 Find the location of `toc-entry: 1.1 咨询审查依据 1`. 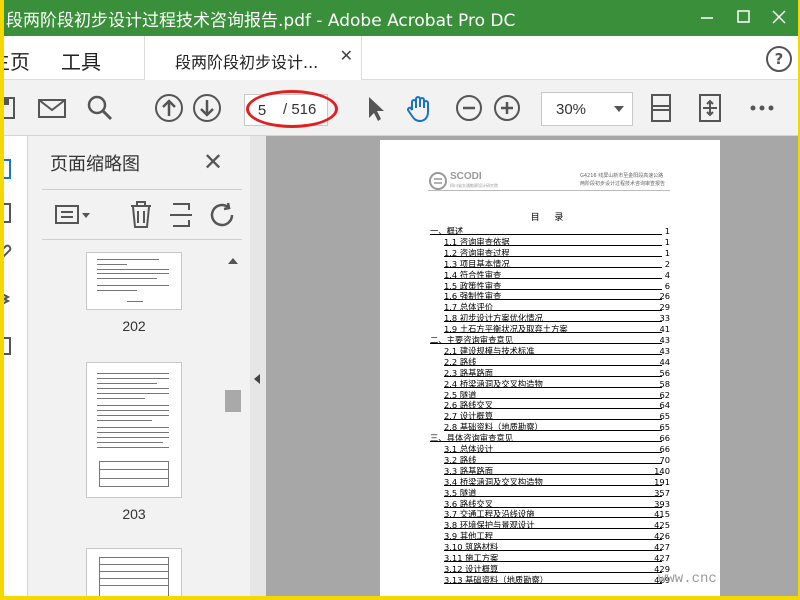

toc-entry: 1.1 咨询审查依据 1 is located at coordinates (550, 242).